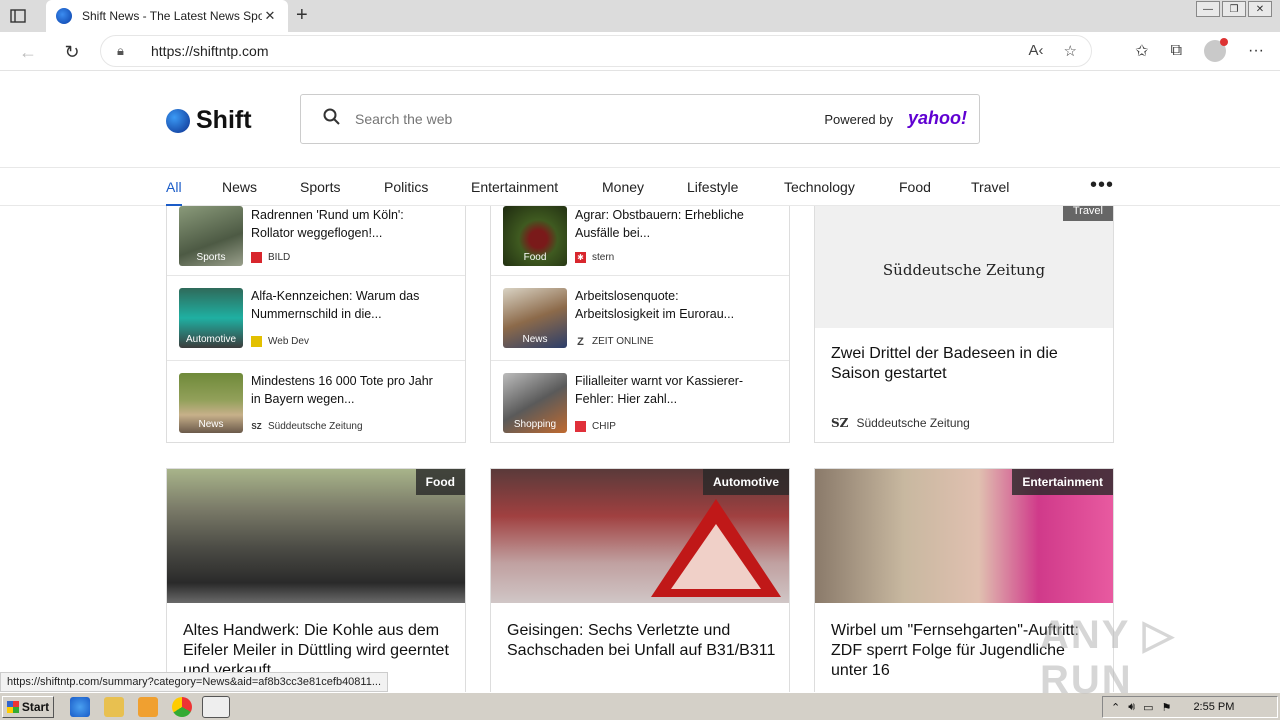  I want to click on nav-all: All, so click(174, 192).